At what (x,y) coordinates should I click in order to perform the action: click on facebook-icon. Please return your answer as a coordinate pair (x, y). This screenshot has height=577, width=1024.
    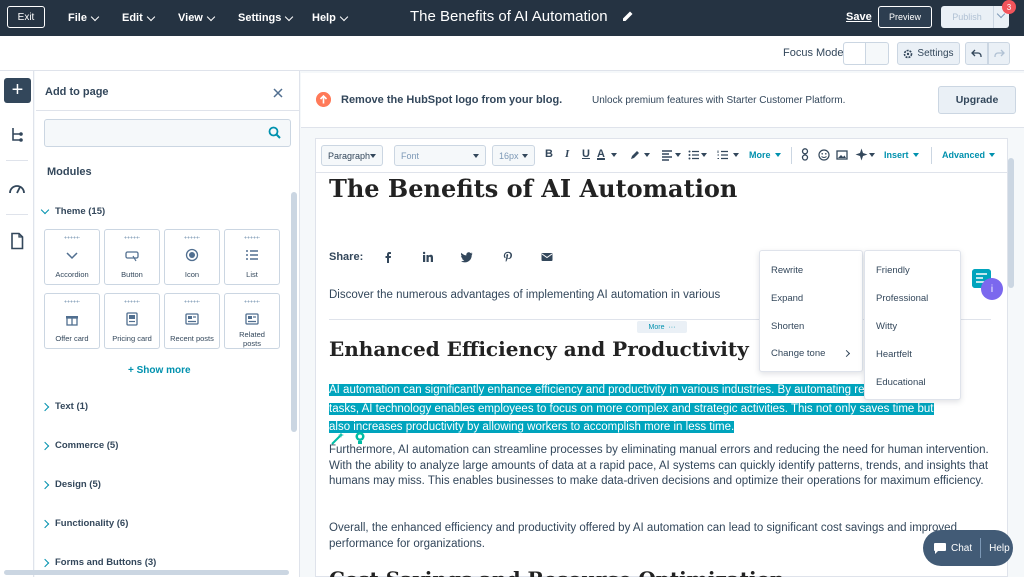
    Looking at the image, I should click on (388, 257).